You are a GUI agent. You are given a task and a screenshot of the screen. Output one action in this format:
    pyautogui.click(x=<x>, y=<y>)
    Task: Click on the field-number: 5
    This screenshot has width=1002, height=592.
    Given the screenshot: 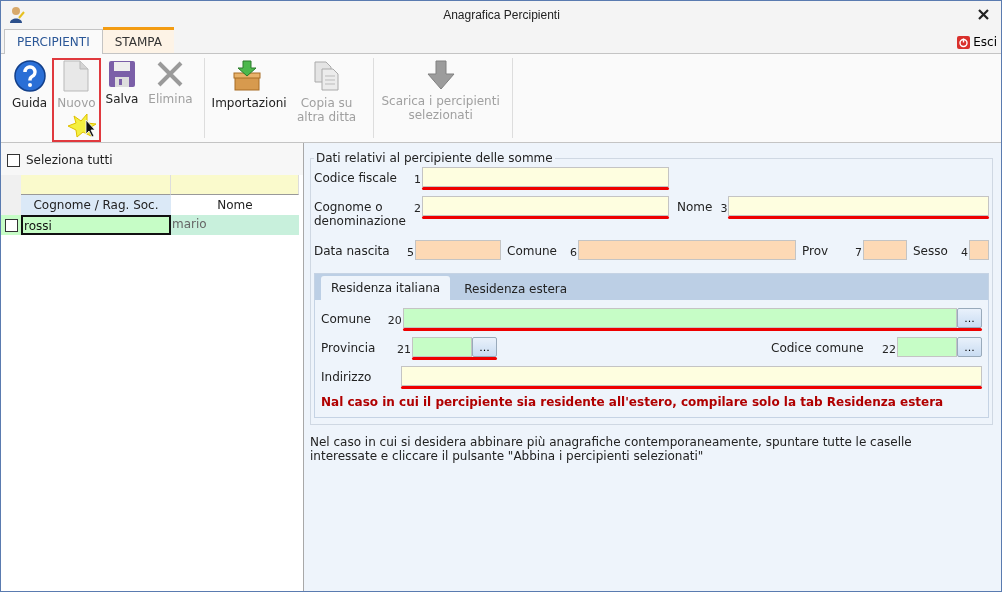 What is the action you would take?
    pyautogui.click(x=410, y=253)
    